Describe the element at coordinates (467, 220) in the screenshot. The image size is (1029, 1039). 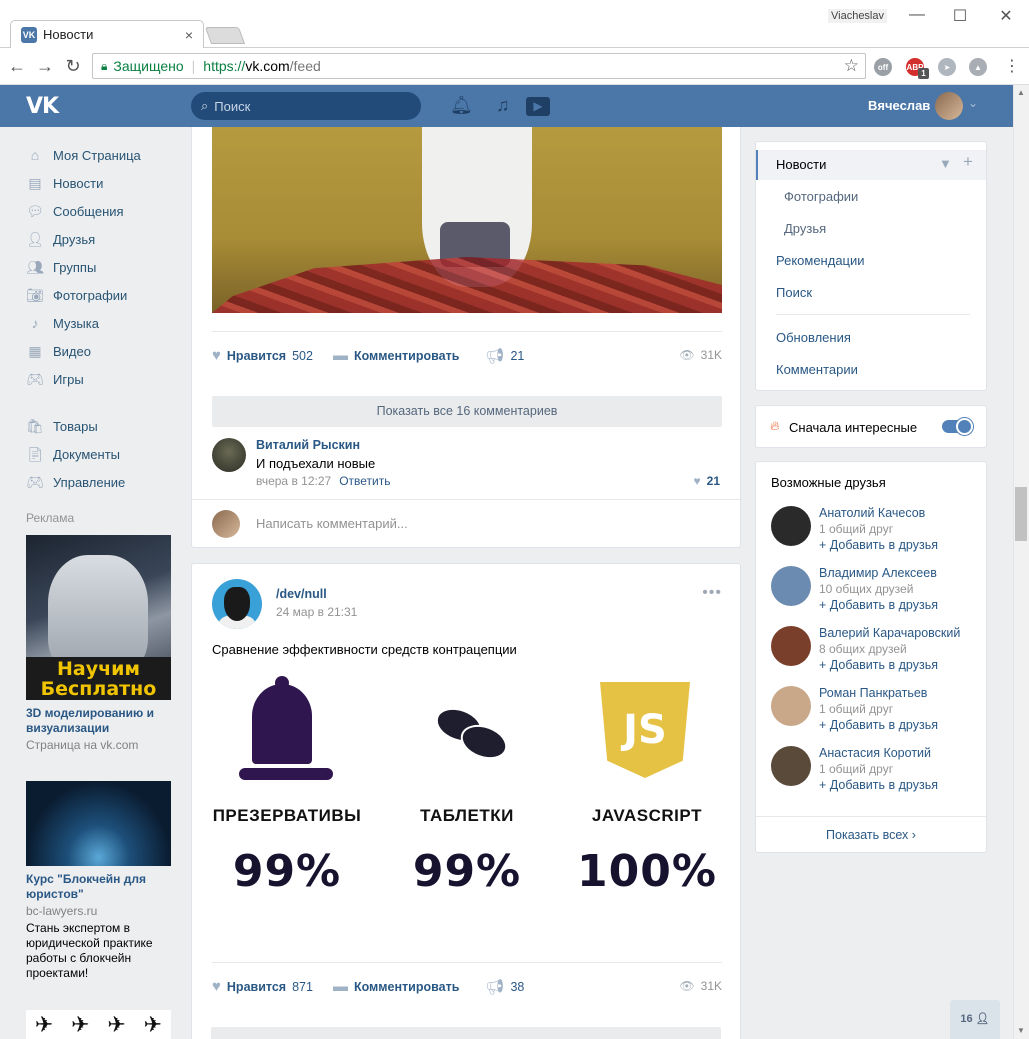
I see `post-gif-image` at that location.